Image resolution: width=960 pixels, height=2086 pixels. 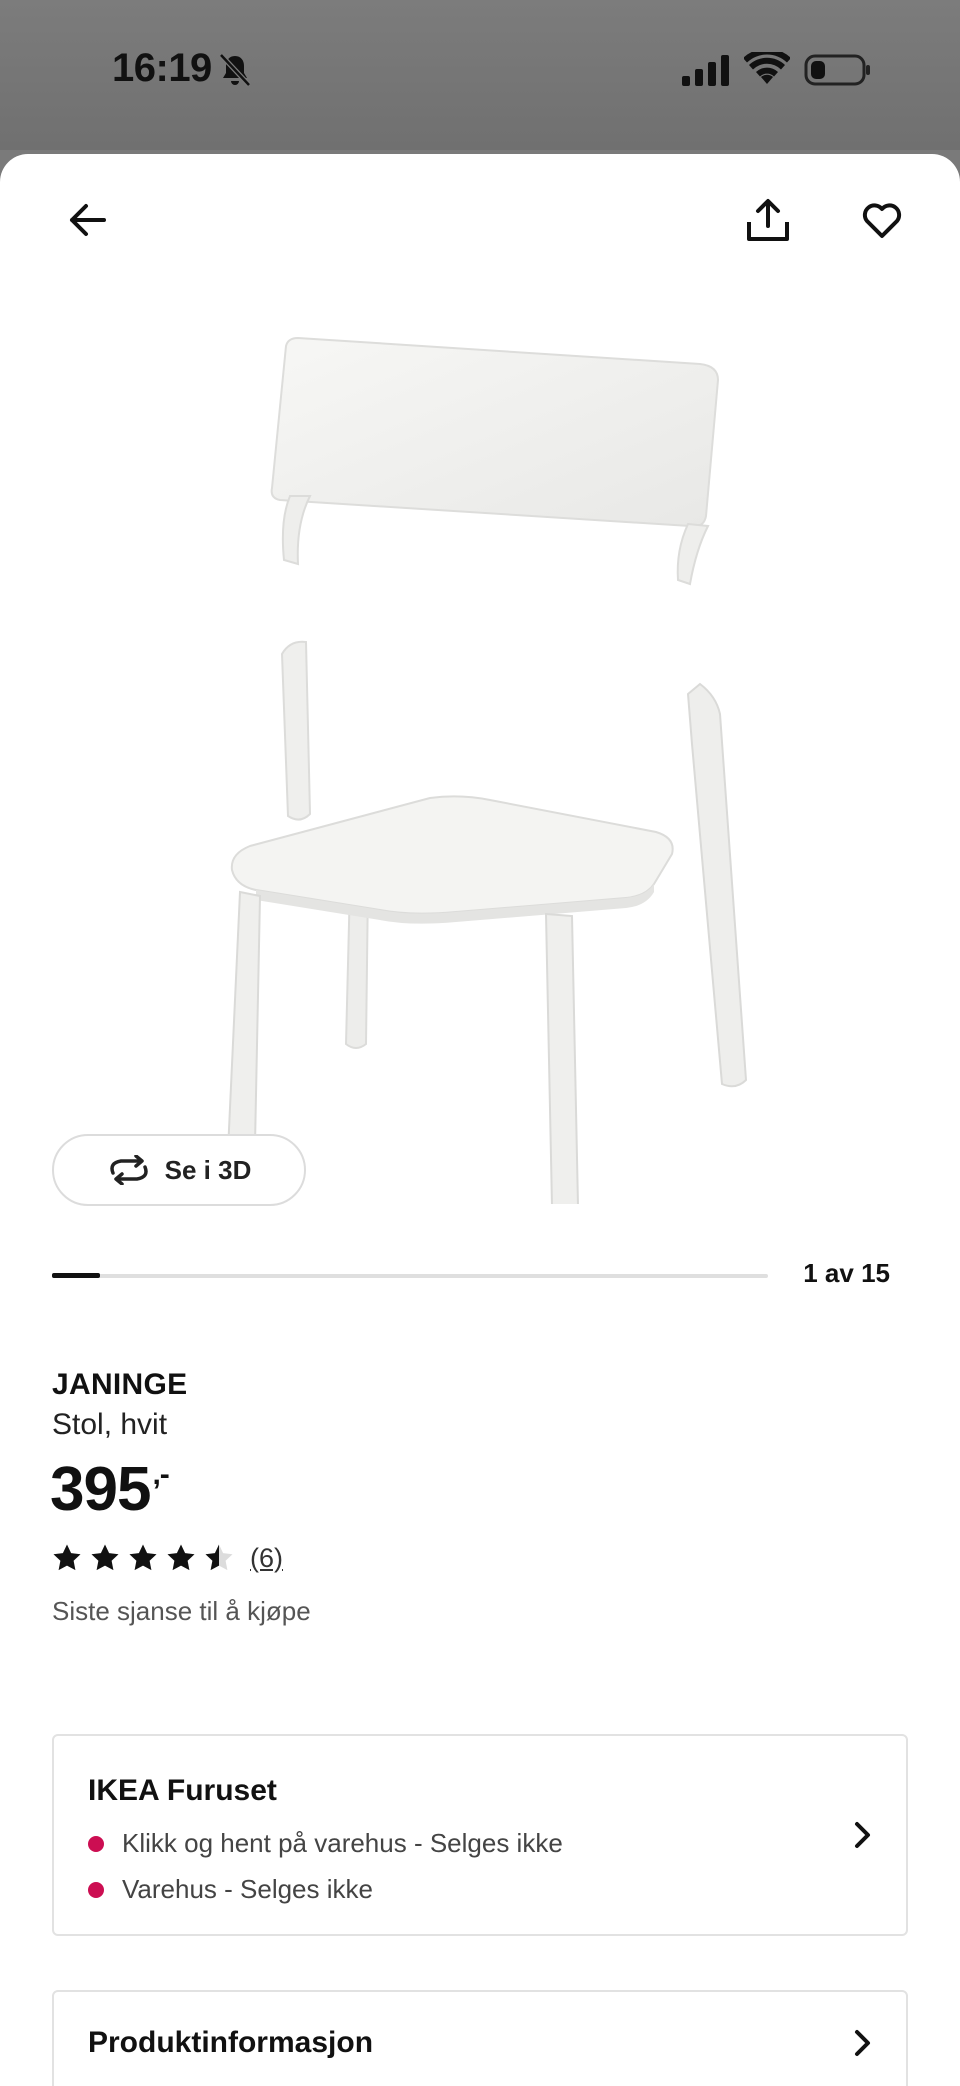 I want to click on share-icon, so click(x=768, y=220).